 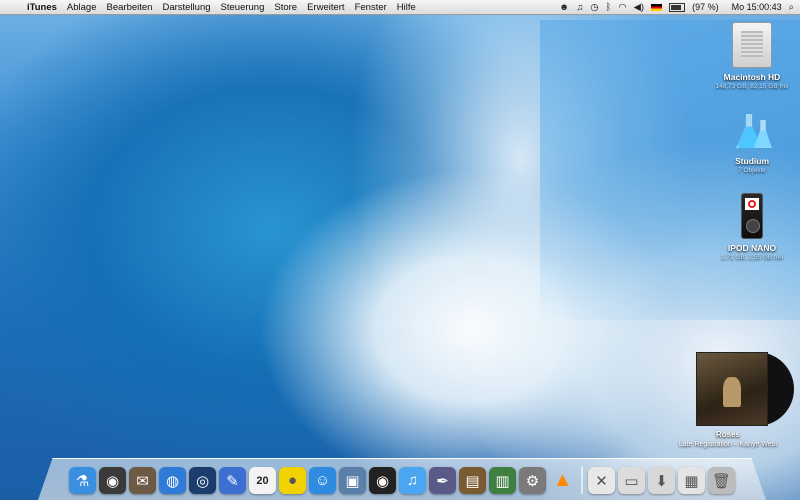 I want to click on dvd-player-icon: ◉, so click(x=382, y=480).